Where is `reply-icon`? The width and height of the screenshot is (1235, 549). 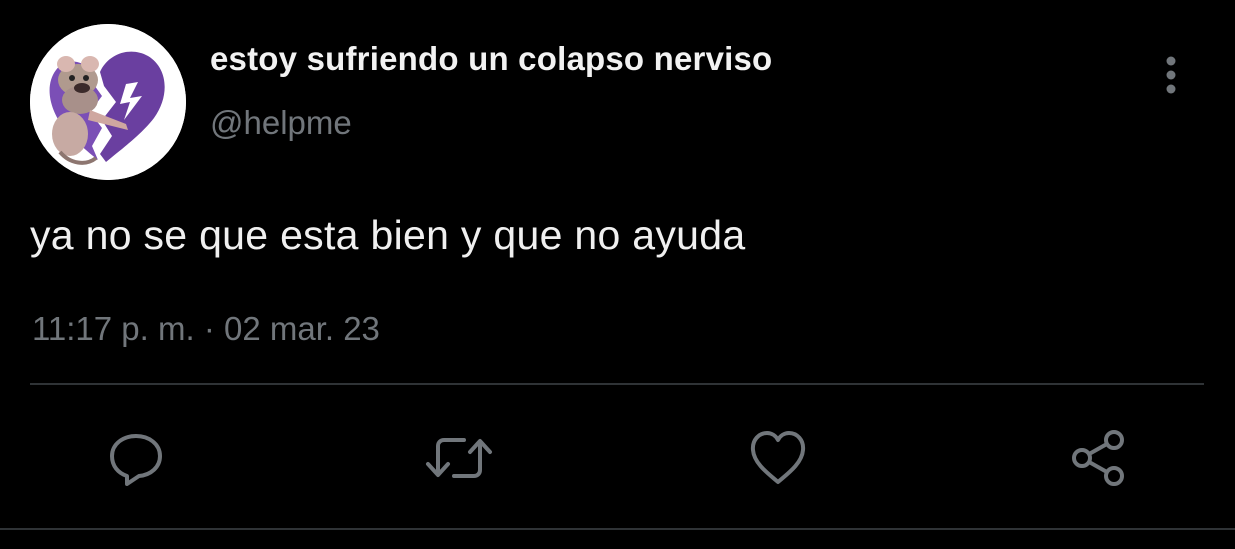 reply-icon is located at coordinates (136, 460).